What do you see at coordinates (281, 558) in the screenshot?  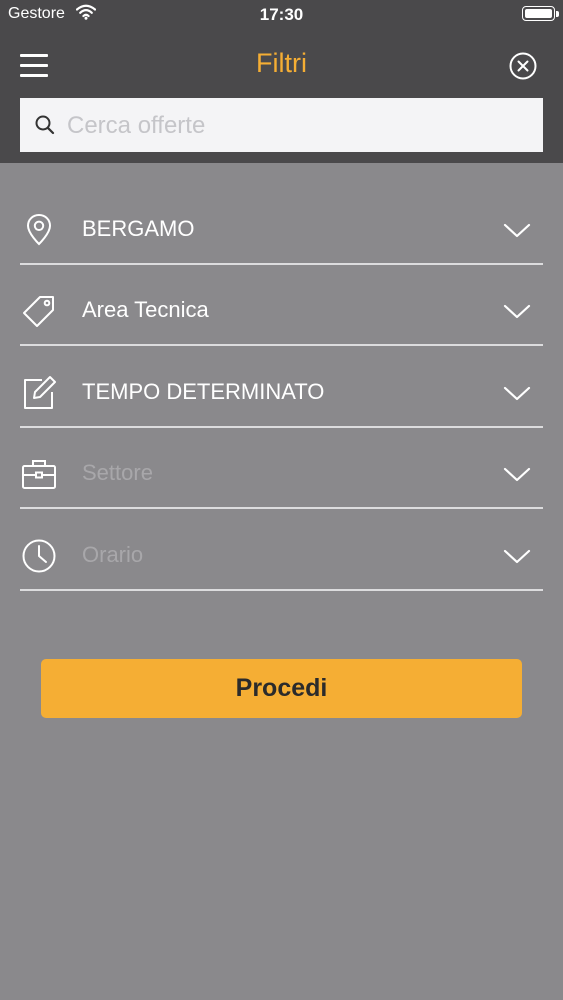 I see `filter-schedule: Orario` at bounding box center [281, 558].